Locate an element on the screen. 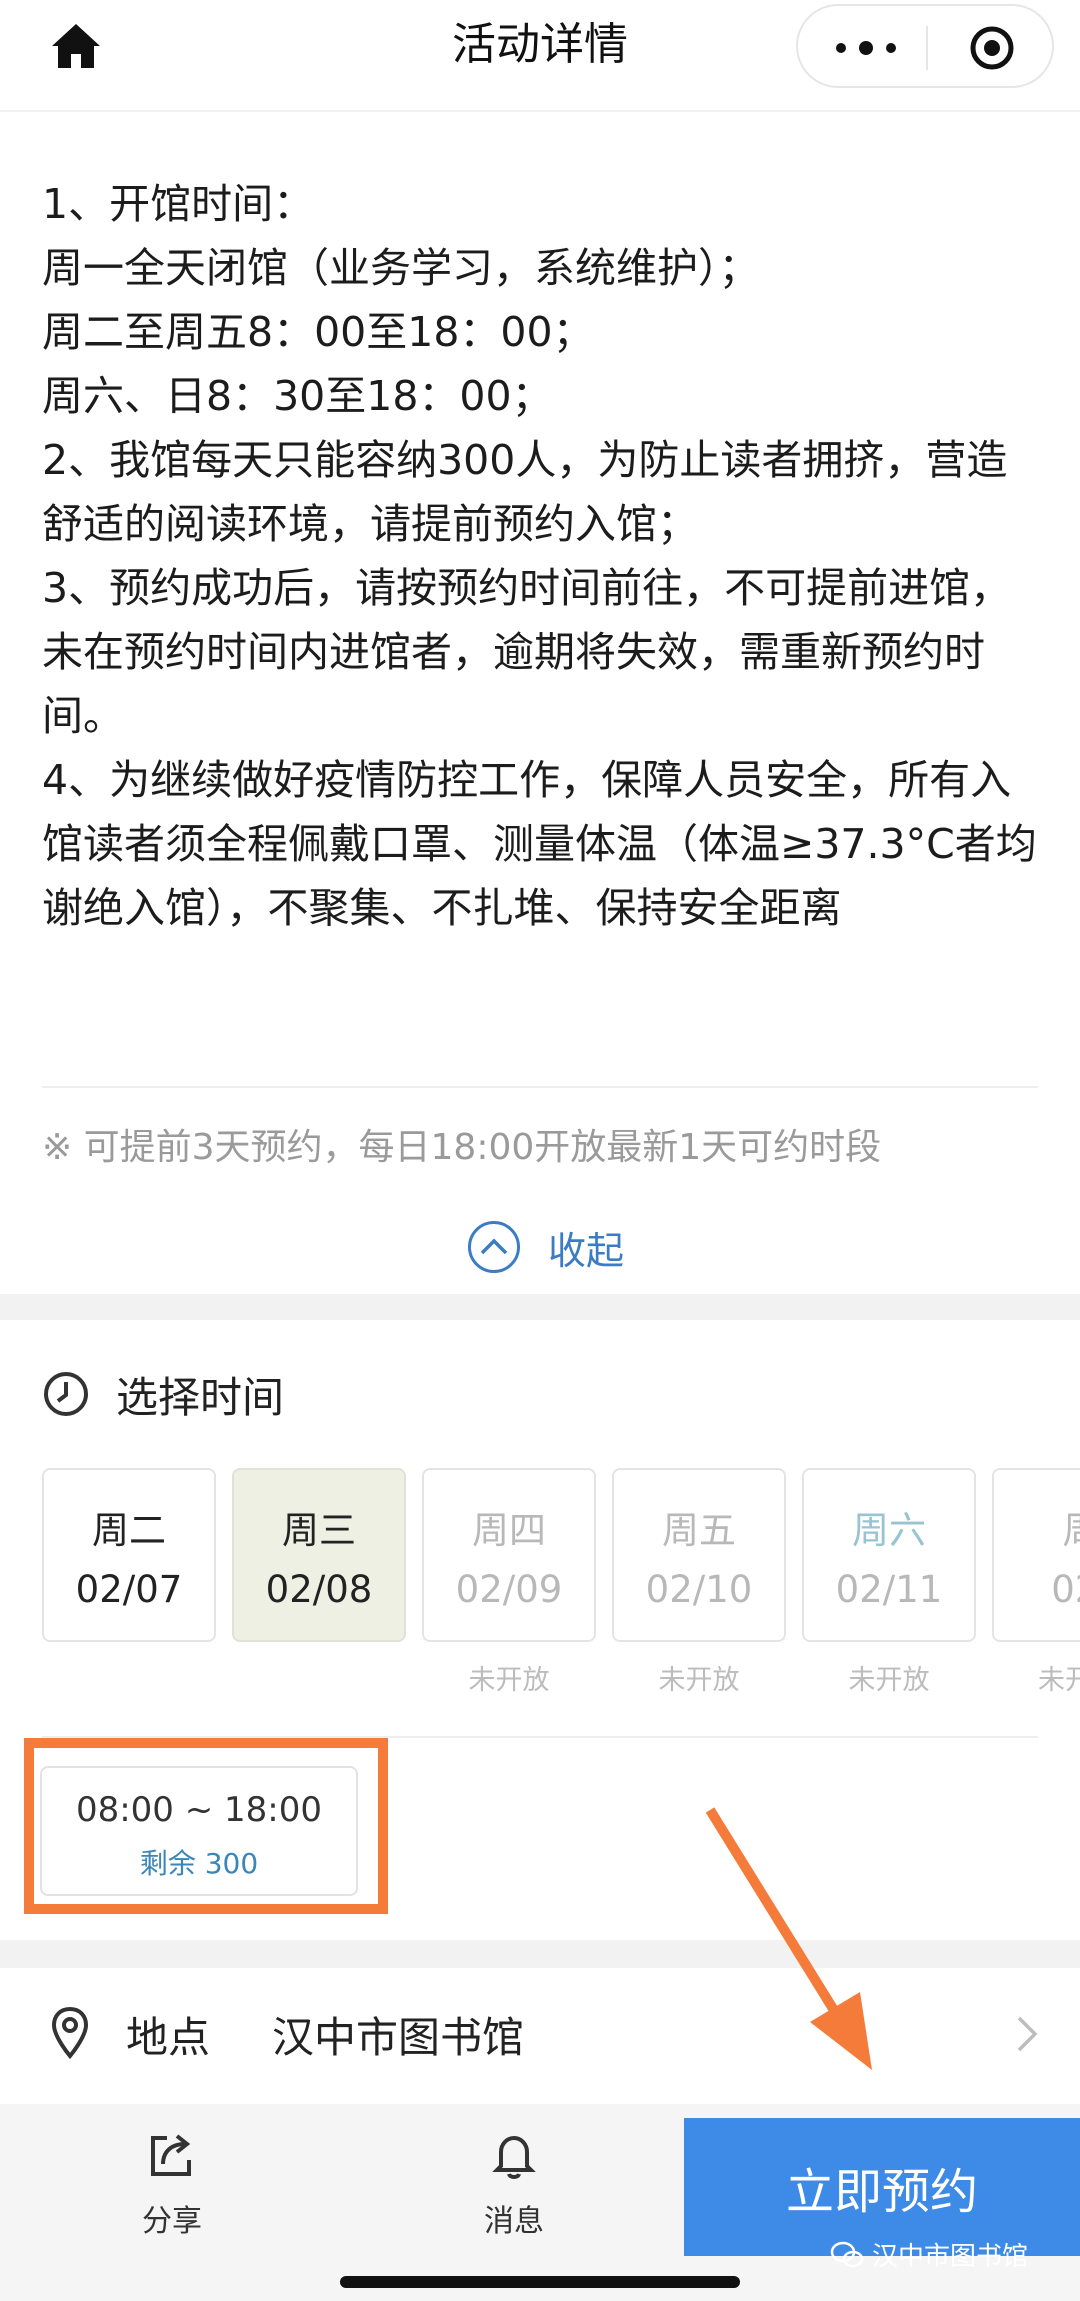 This screenshot has width=1080, height=2301. account-watermark: 汉中市图书馆 is located at coordinates (929, 2254).